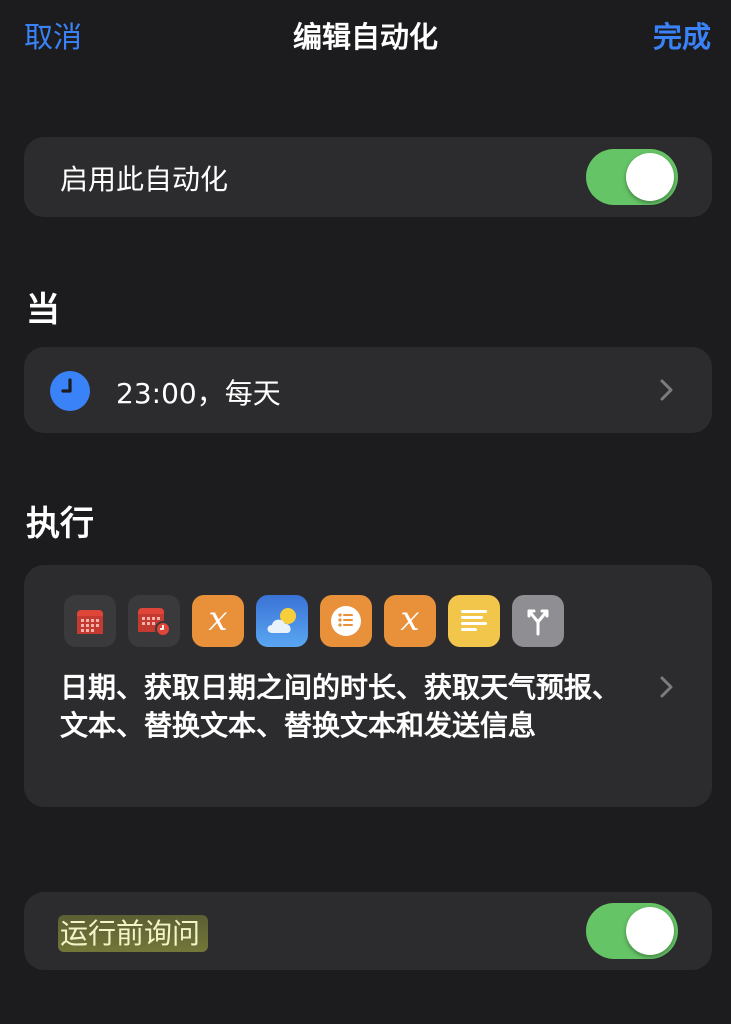 The image size is (731, 1024). Describe the element at coordinates (43, 310) in the screenshot. I see `when-section-heading: 当` at that location.